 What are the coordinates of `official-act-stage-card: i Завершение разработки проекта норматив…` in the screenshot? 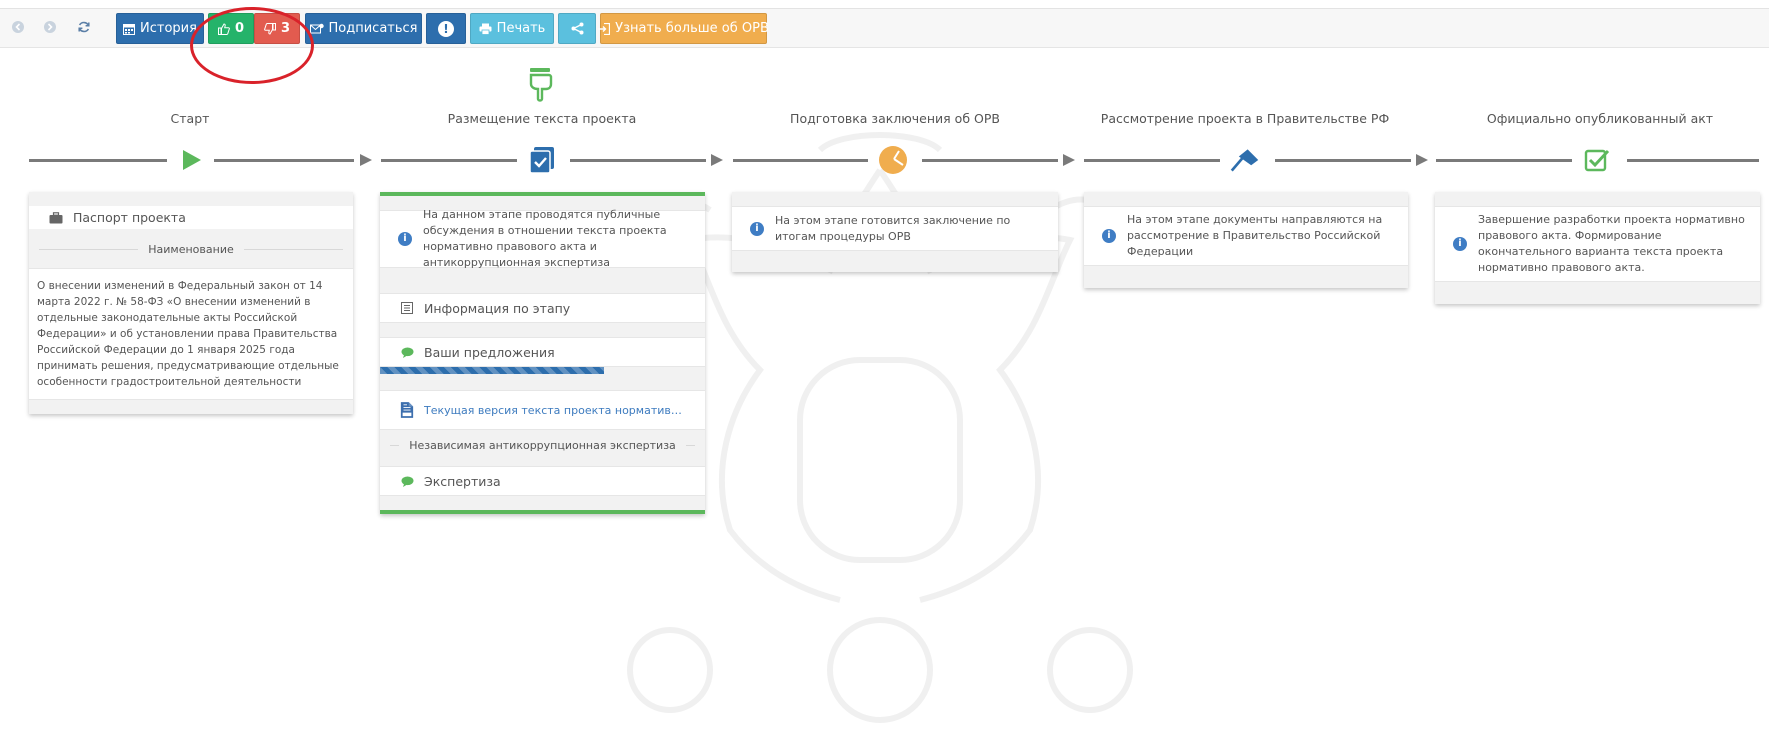 It's located at (1597, 248).